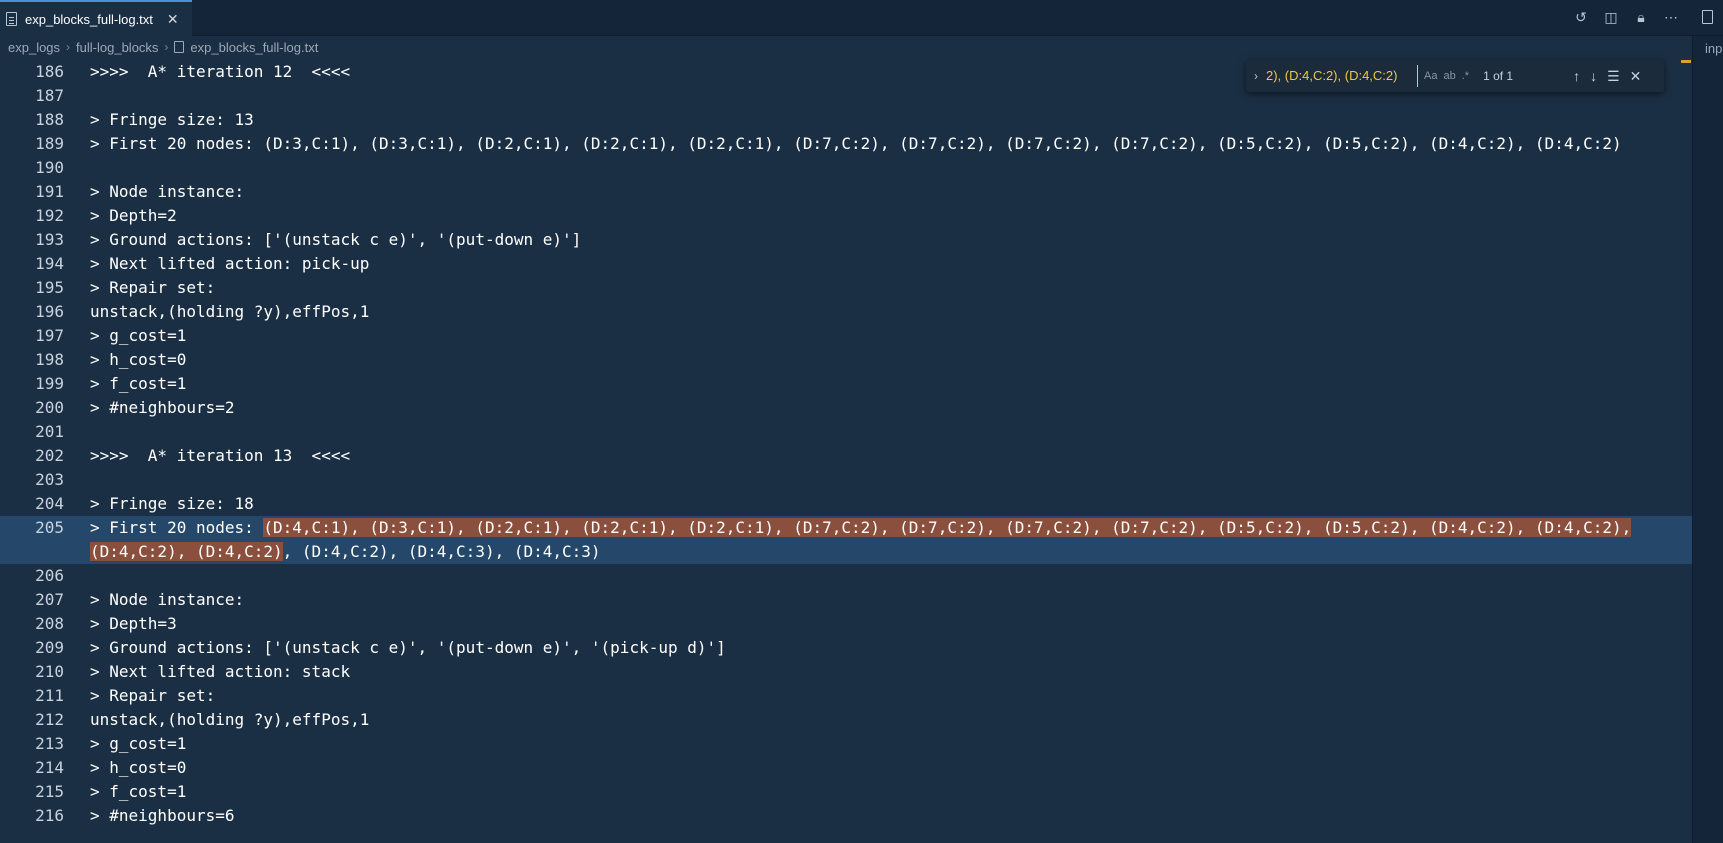 This screenshot has width=1723, height=843. What do you see at coordinates (861, 18) in the screenshot?
I see `tab-bar: exp_blocks_full-log.txt ✕ ↺ ◫ 🔒︎ ⋯` at bounding box center [861, 18].